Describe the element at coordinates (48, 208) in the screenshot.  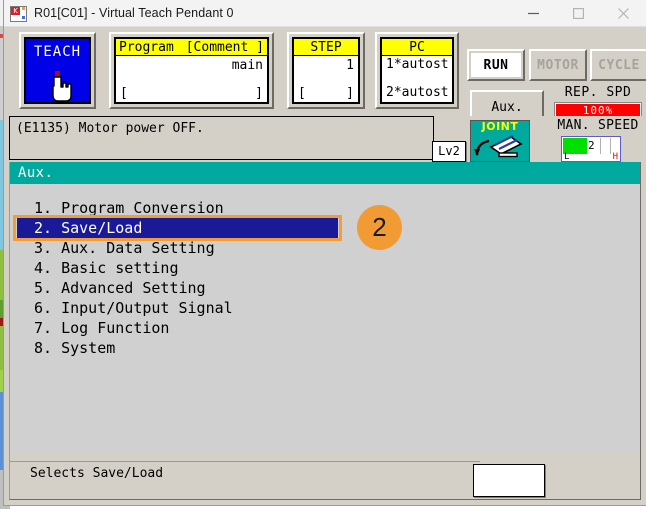
I see `menu-item-number: 1.` at that location.